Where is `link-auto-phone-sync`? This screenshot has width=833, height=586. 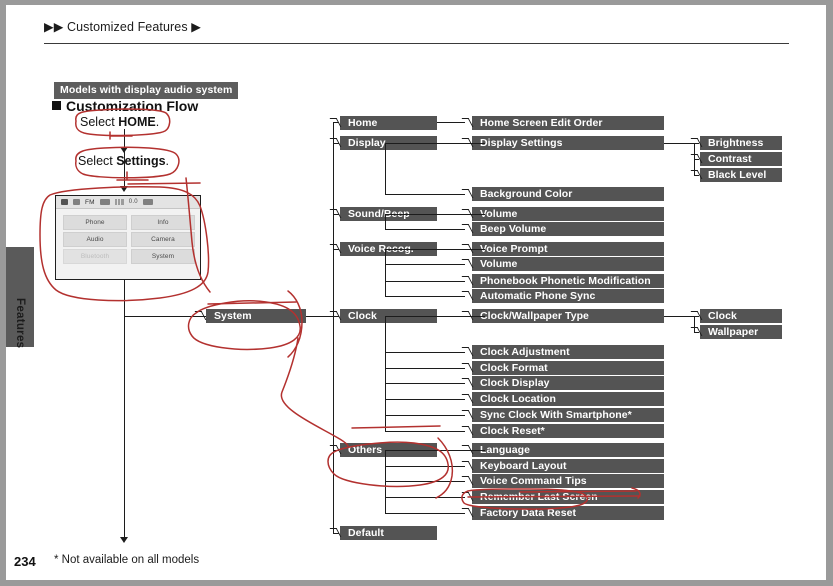
link-auto-phone-sync is located at coordinates (425, 296).